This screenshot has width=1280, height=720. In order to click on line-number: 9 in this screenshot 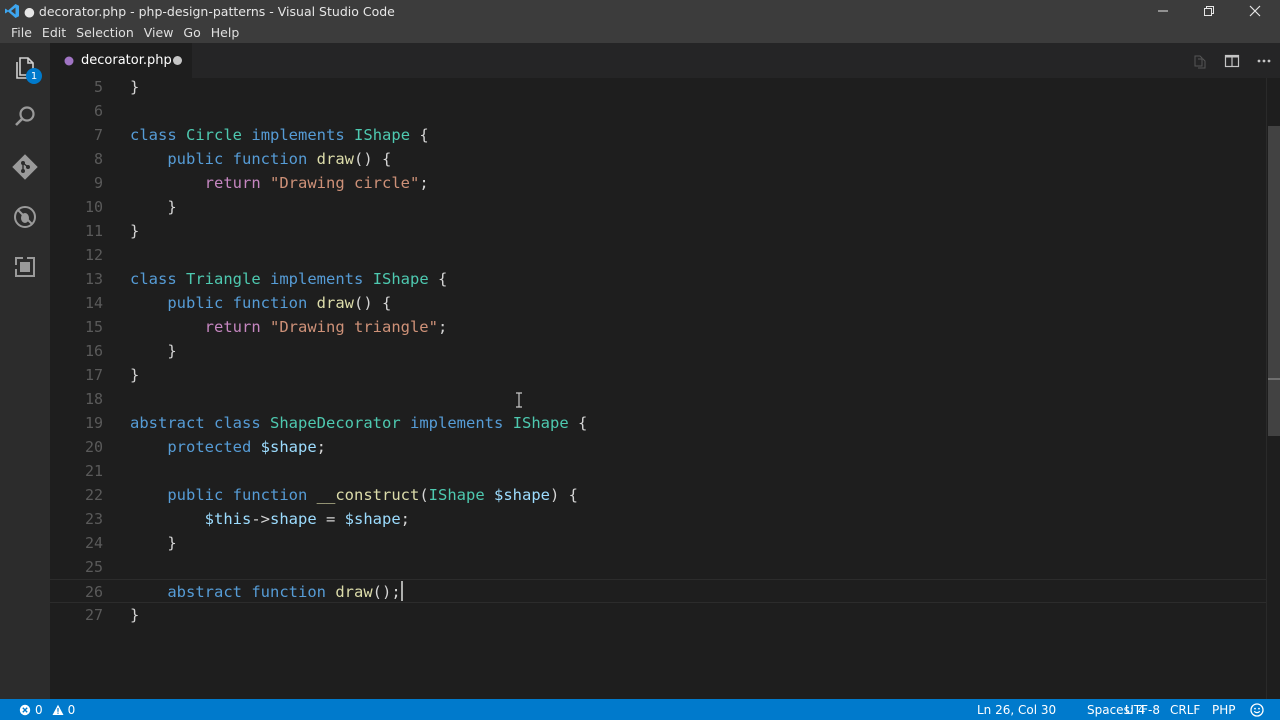, I will do `click(98, 183)`.